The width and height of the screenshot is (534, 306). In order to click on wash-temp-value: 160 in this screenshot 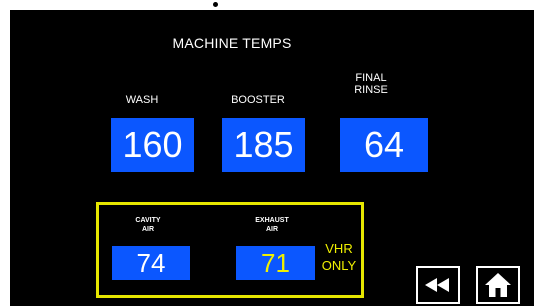, I will do `click(152, 145)`.